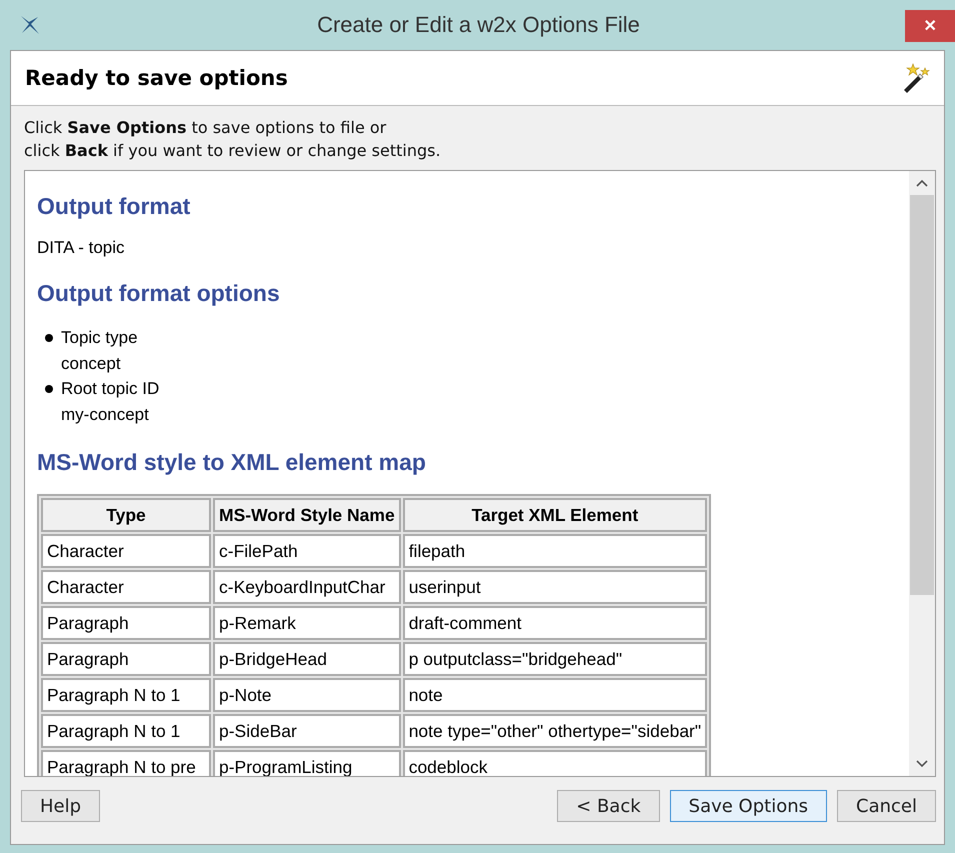 The height and width of the screenshot is (853, 955). I want to click on table-cell: p-BridgeHead, so click(307, 659).